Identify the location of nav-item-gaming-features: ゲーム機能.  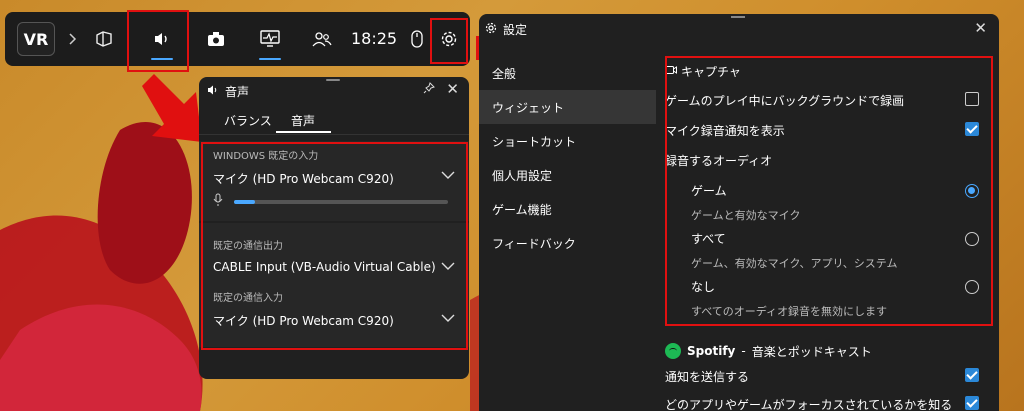
(567, 209).